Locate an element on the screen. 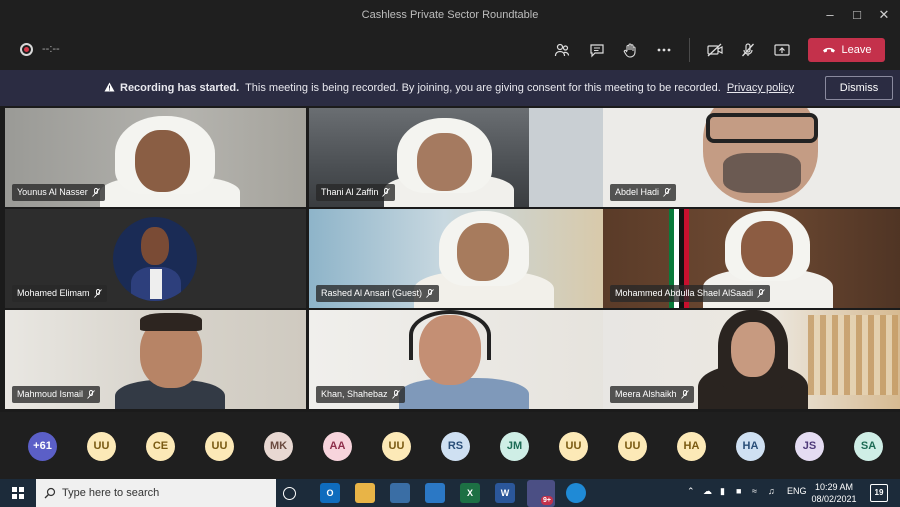 Image resolution: width=900 pixels, height=507 pixels. edge-icon is located at coordinates (576, 493).